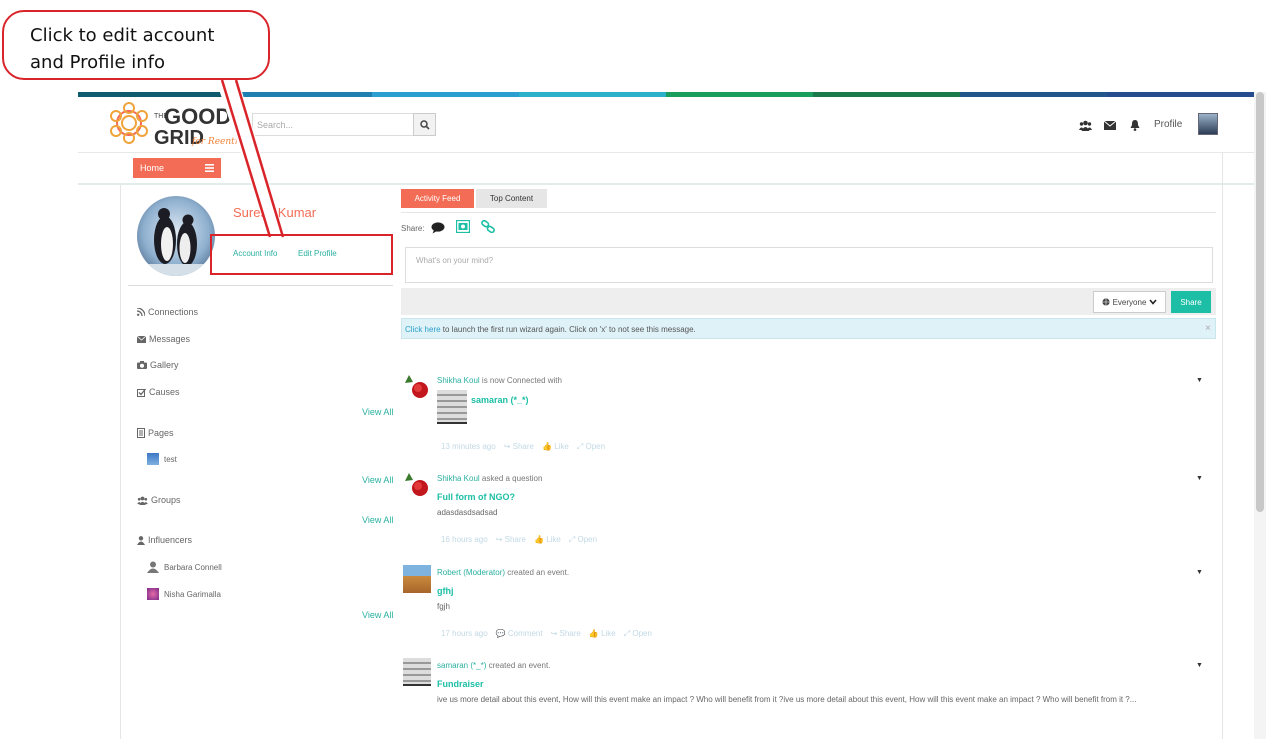 The width and height of the screenshot is (1267, 739). I want to click on profile-avatar, so click(176, 236).